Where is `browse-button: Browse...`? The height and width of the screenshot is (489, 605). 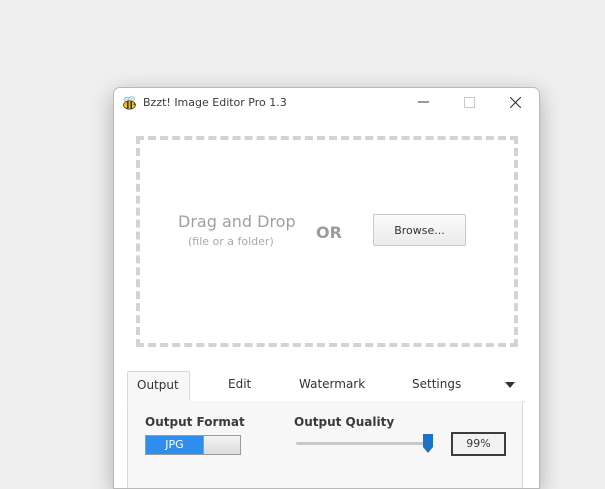 browse-button: Browse... is located at coordinates (419, 230).